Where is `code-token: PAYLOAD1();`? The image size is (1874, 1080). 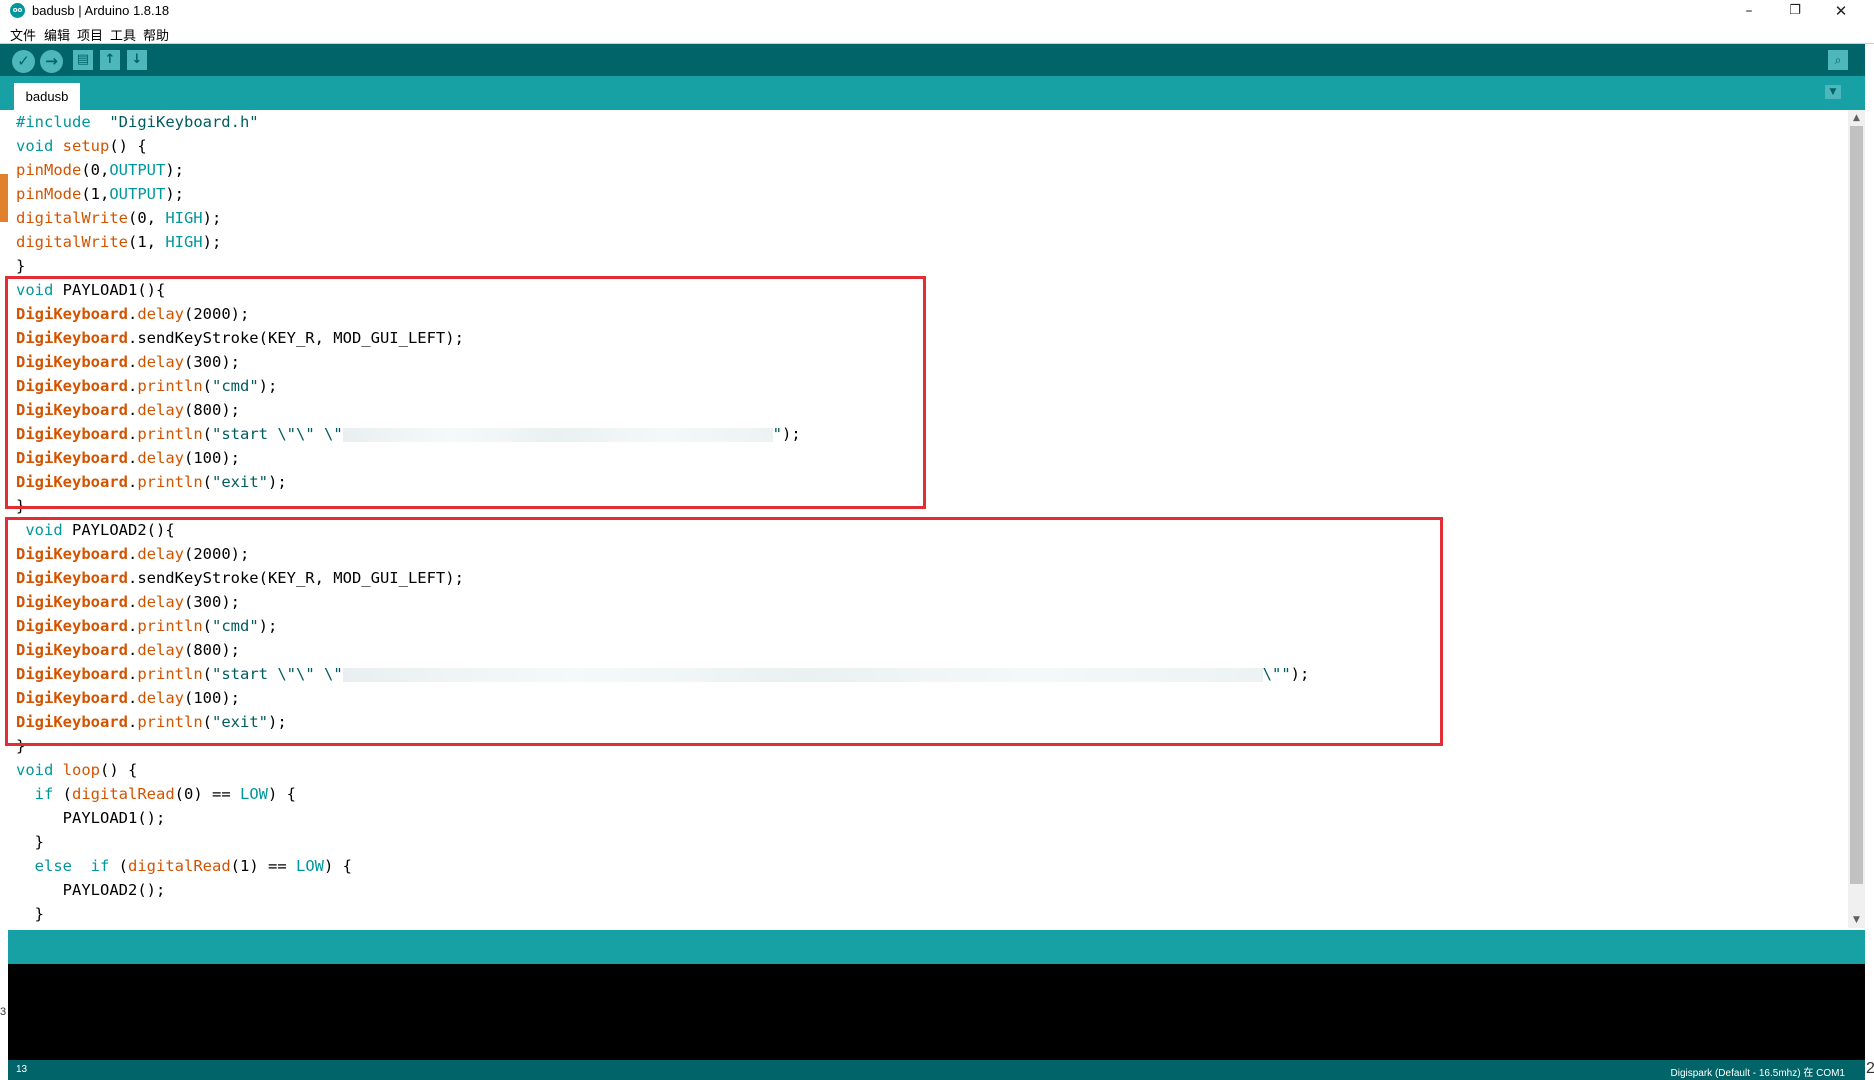
code-token: PAYLOAD1(); is located at coordinates (91, 818).